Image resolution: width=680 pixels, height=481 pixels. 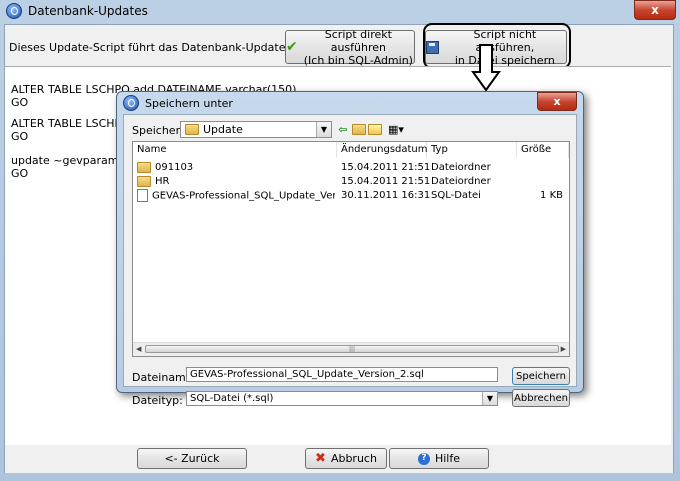 I want to click on horizontal-scrollbar: ◀ ||| ▶, so click(x=351, y=349).